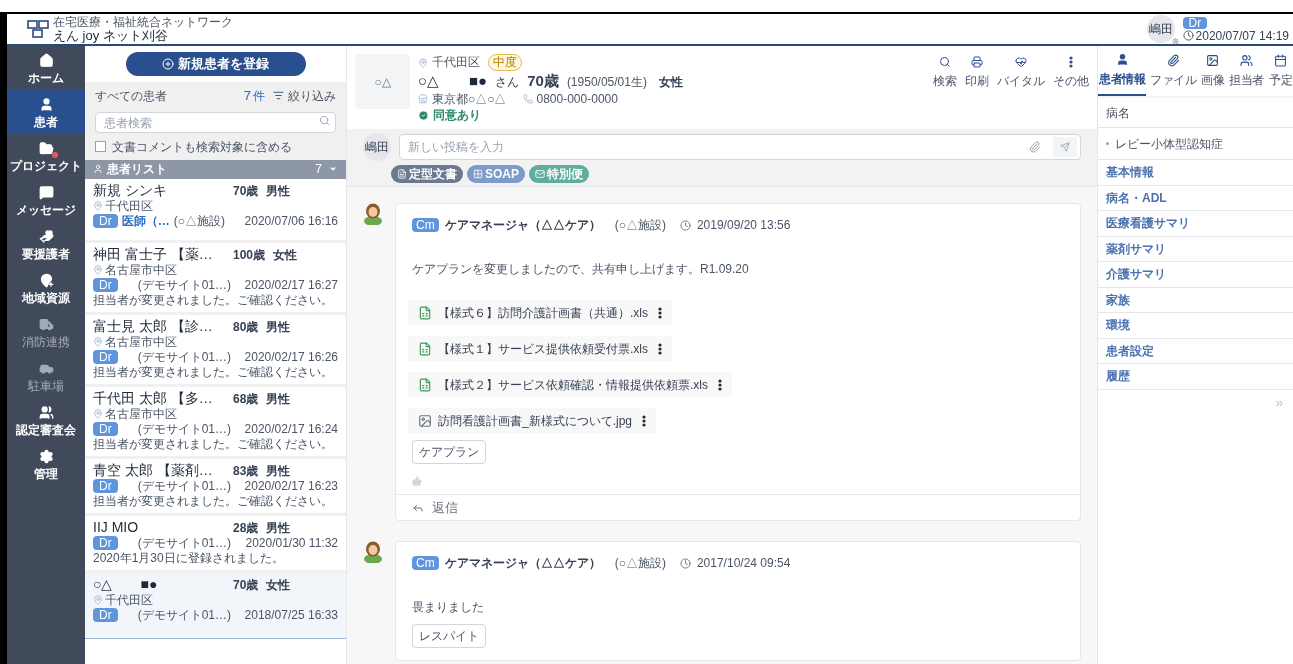  What do you see at coordinates (199, 221) in the screenshot?
I see `sender-facility: (○△施設)` at bounding box center [199, 221].